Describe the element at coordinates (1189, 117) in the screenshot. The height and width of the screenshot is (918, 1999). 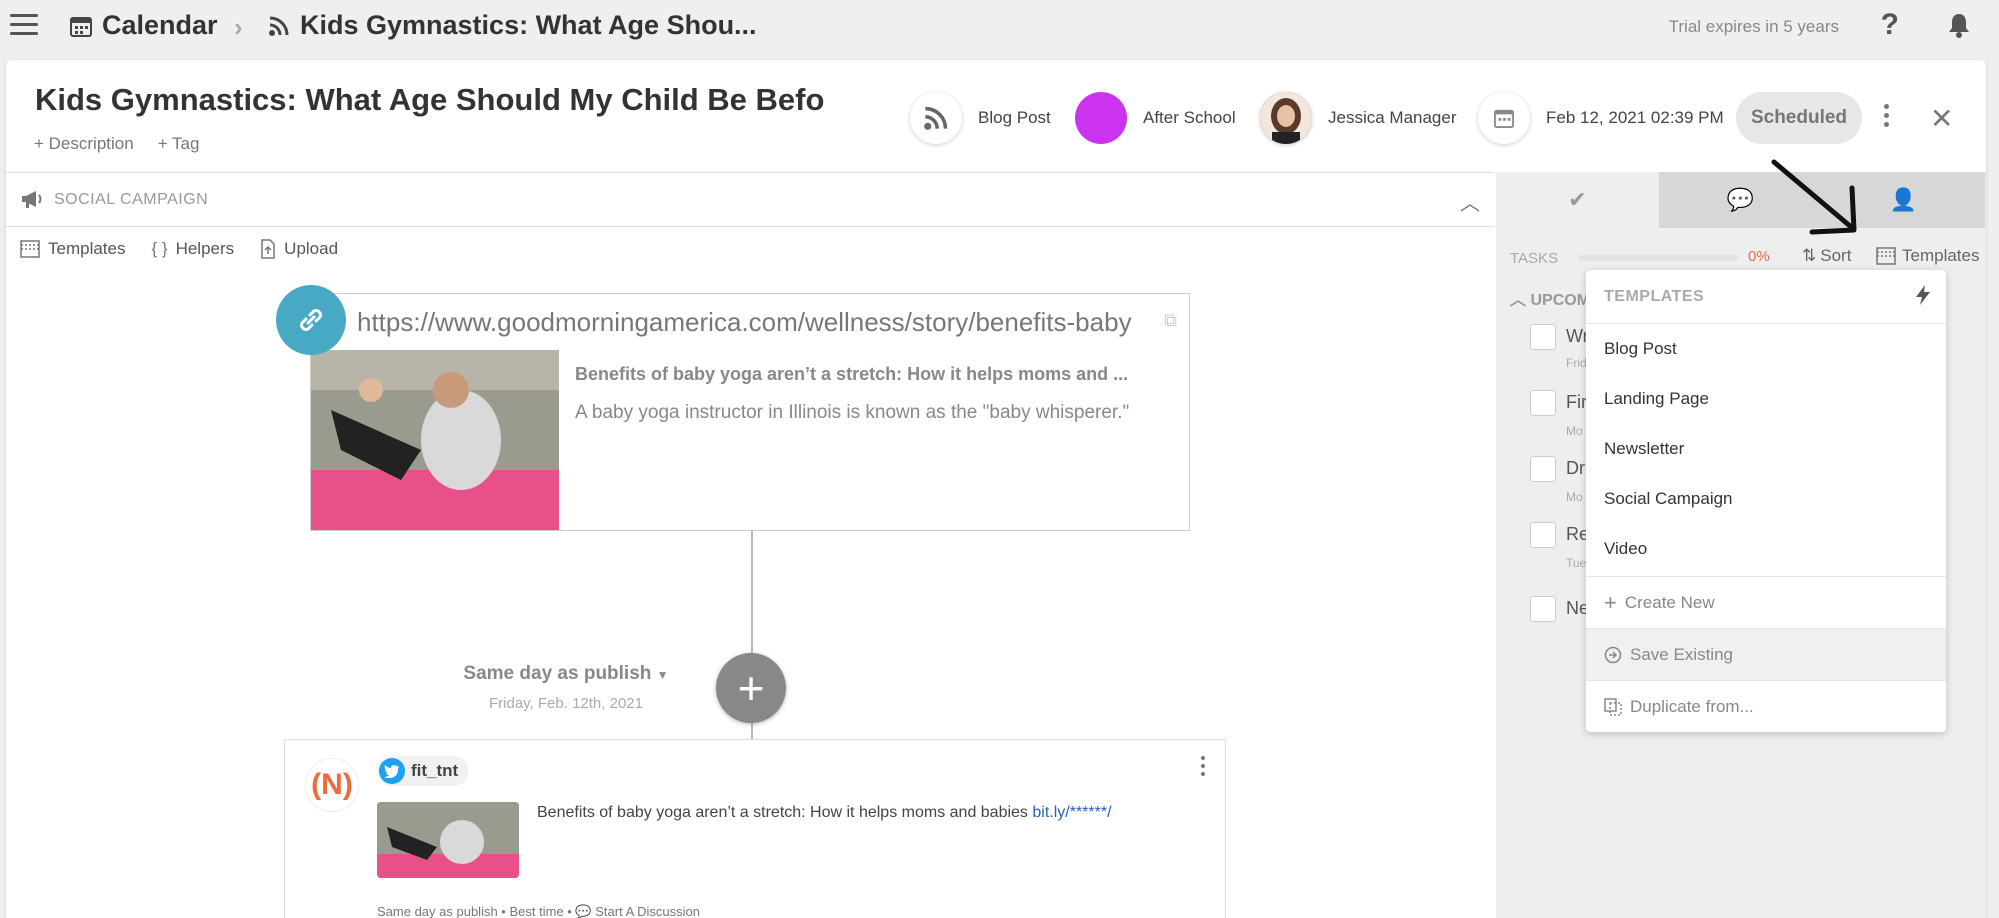
I see `campaign-label: After School` at that location.